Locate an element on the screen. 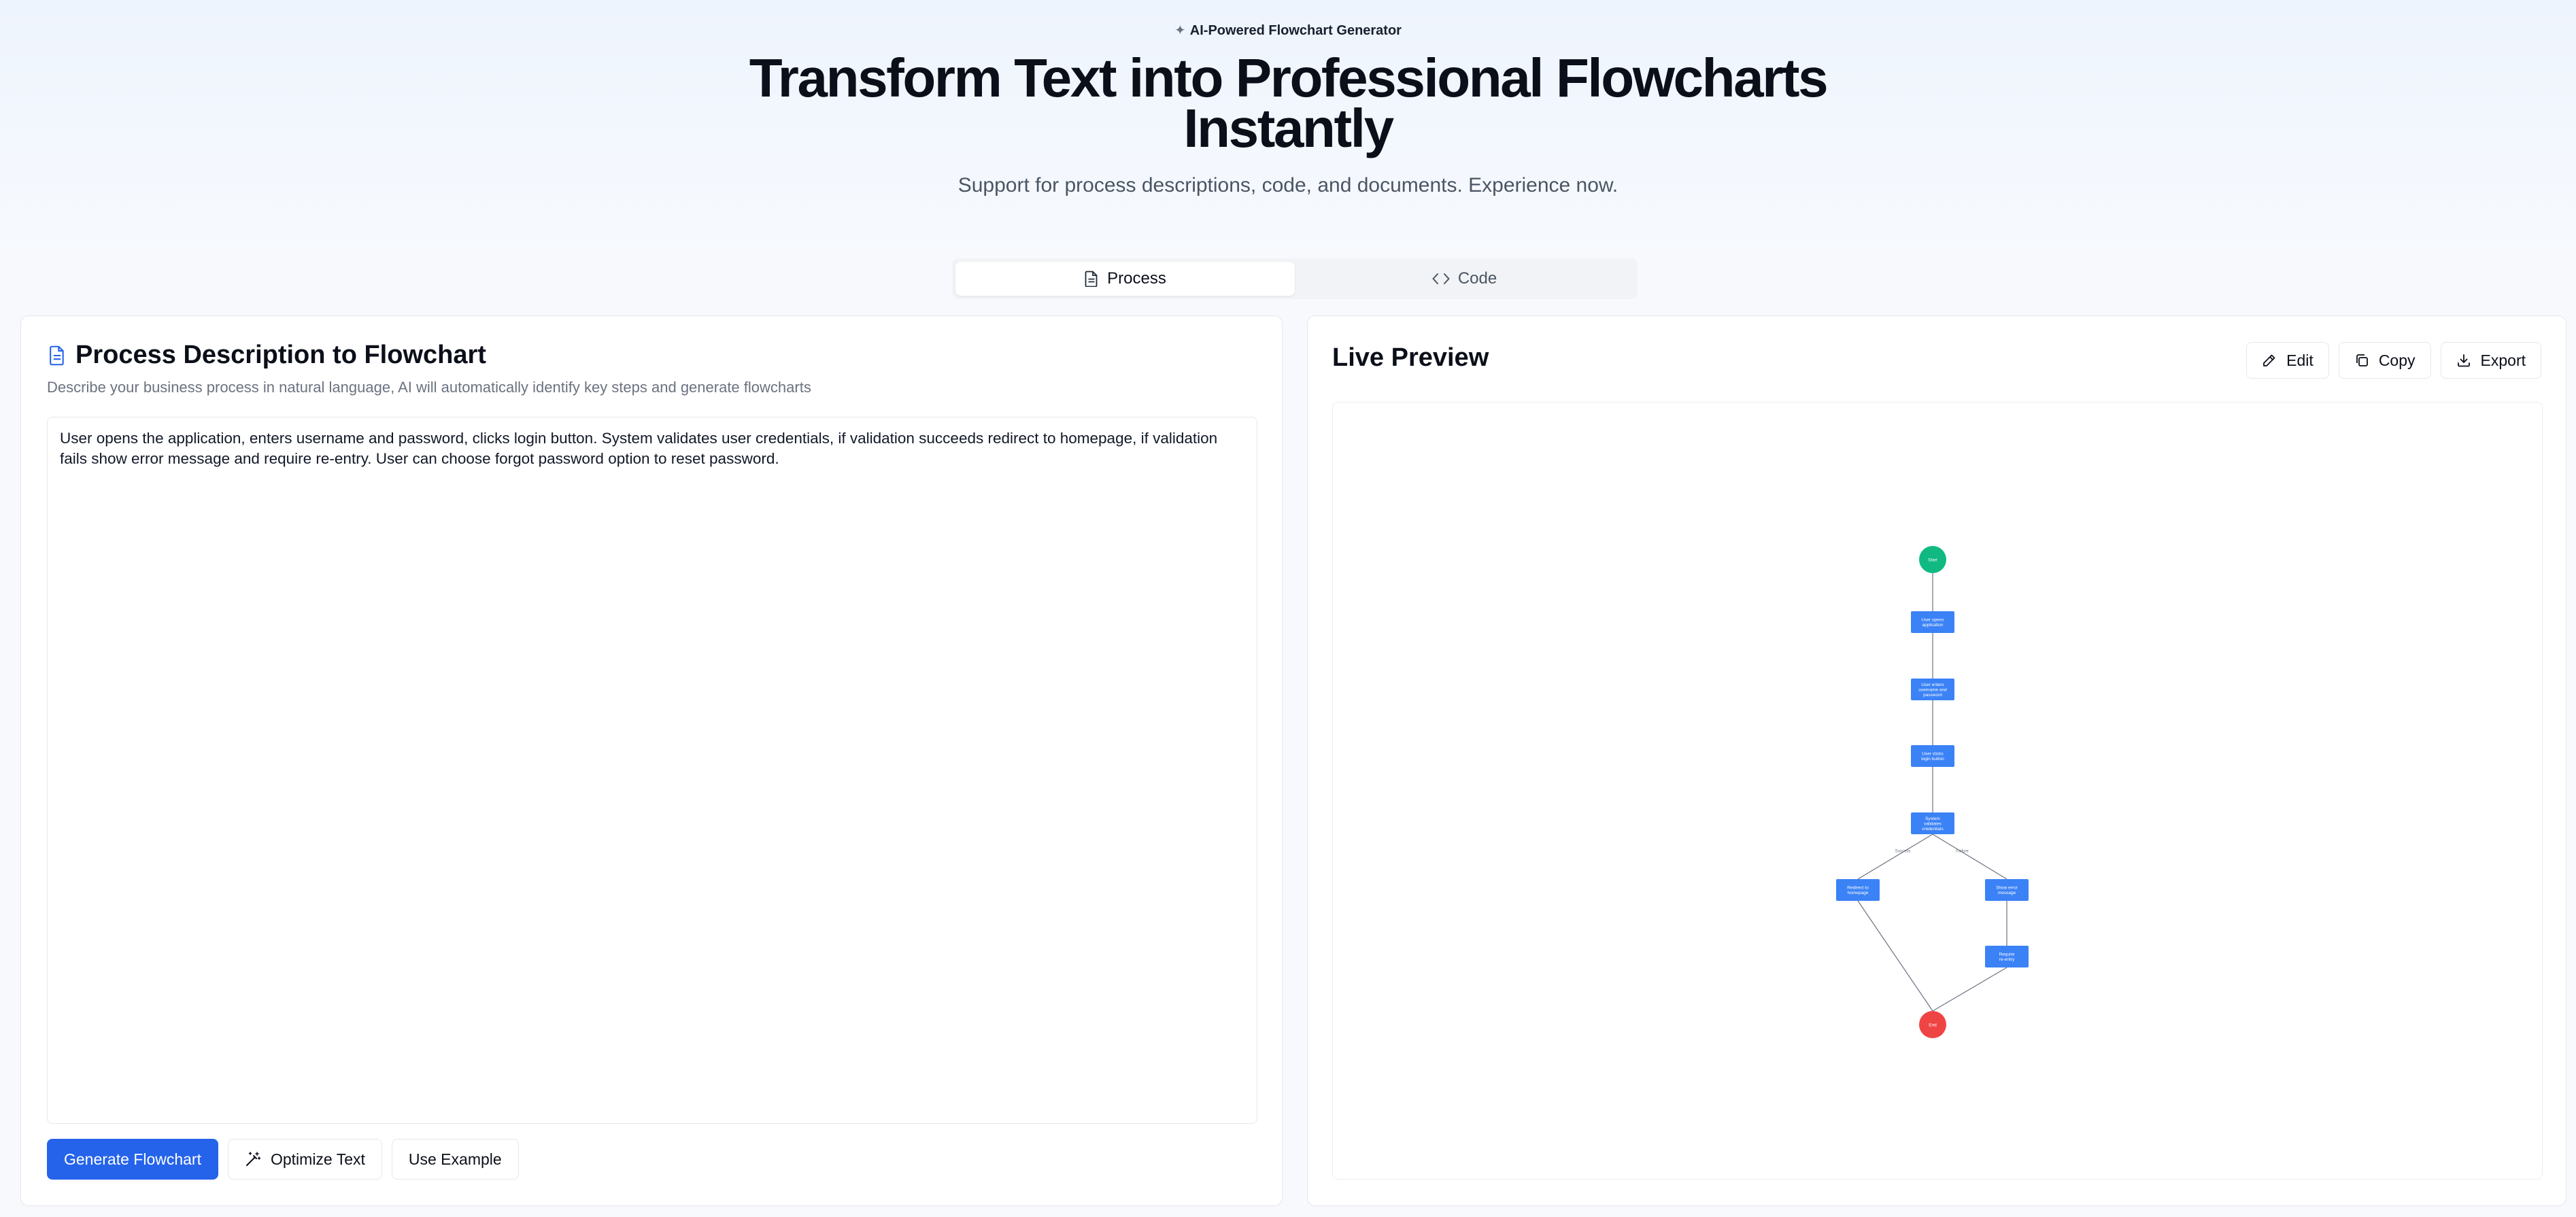 This screenshot has width=2576, height=1217. flowchart-node-label: Require is located at coordinates (2007, 955).